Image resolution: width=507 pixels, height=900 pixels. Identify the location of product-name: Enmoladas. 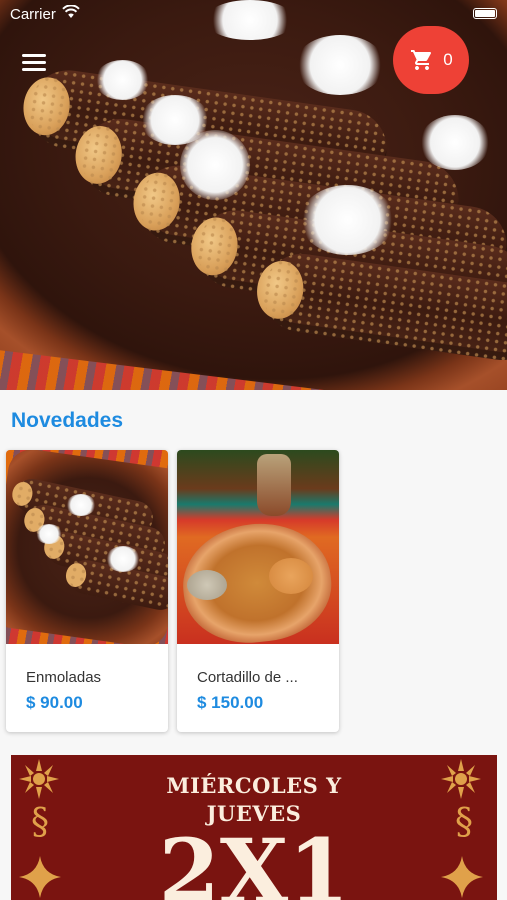
(64, 677).